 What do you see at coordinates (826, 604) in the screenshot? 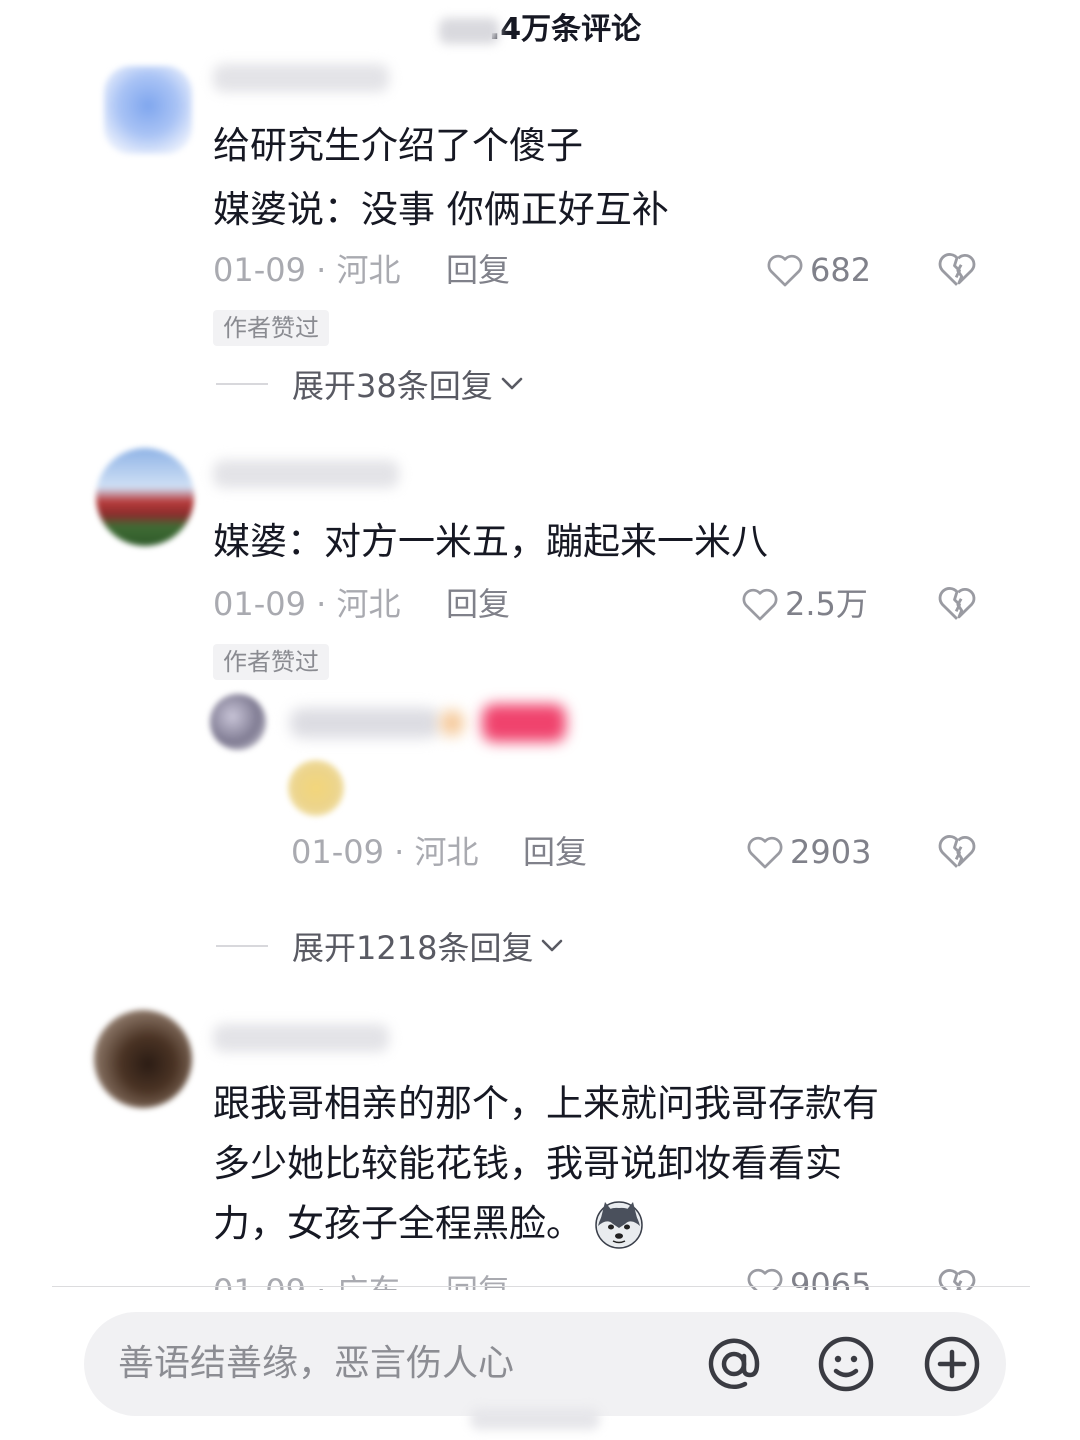
I see `like-count: 2.5万` at bounding box center [826, 604].